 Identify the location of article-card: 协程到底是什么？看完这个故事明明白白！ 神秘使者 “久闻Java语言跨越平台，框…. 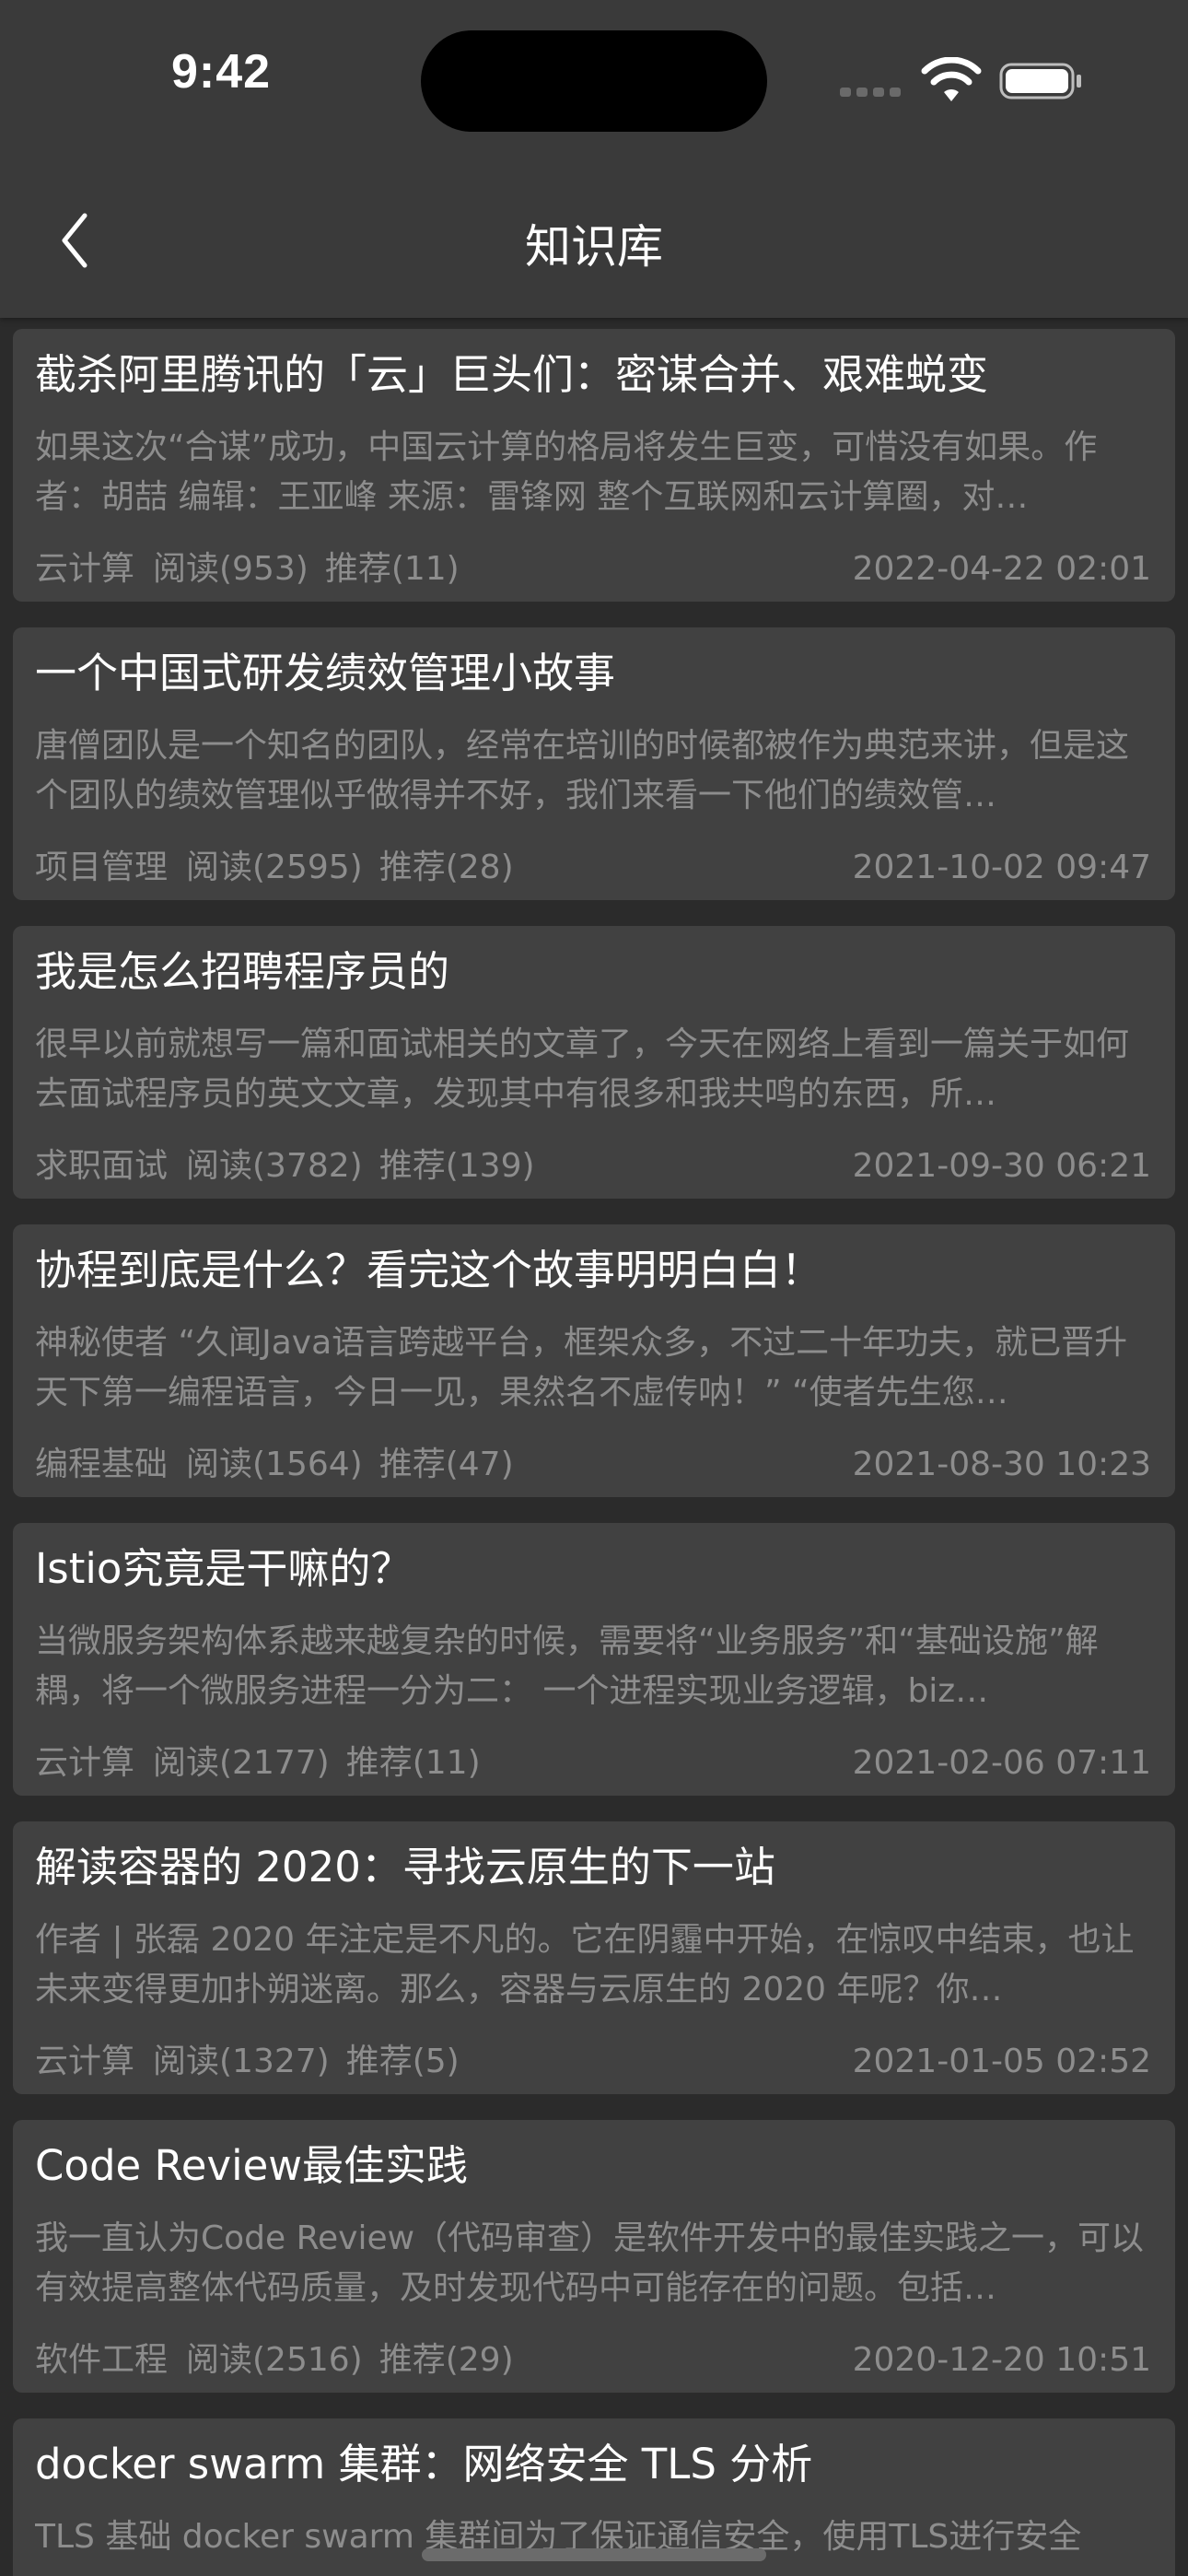
(594, 1360).